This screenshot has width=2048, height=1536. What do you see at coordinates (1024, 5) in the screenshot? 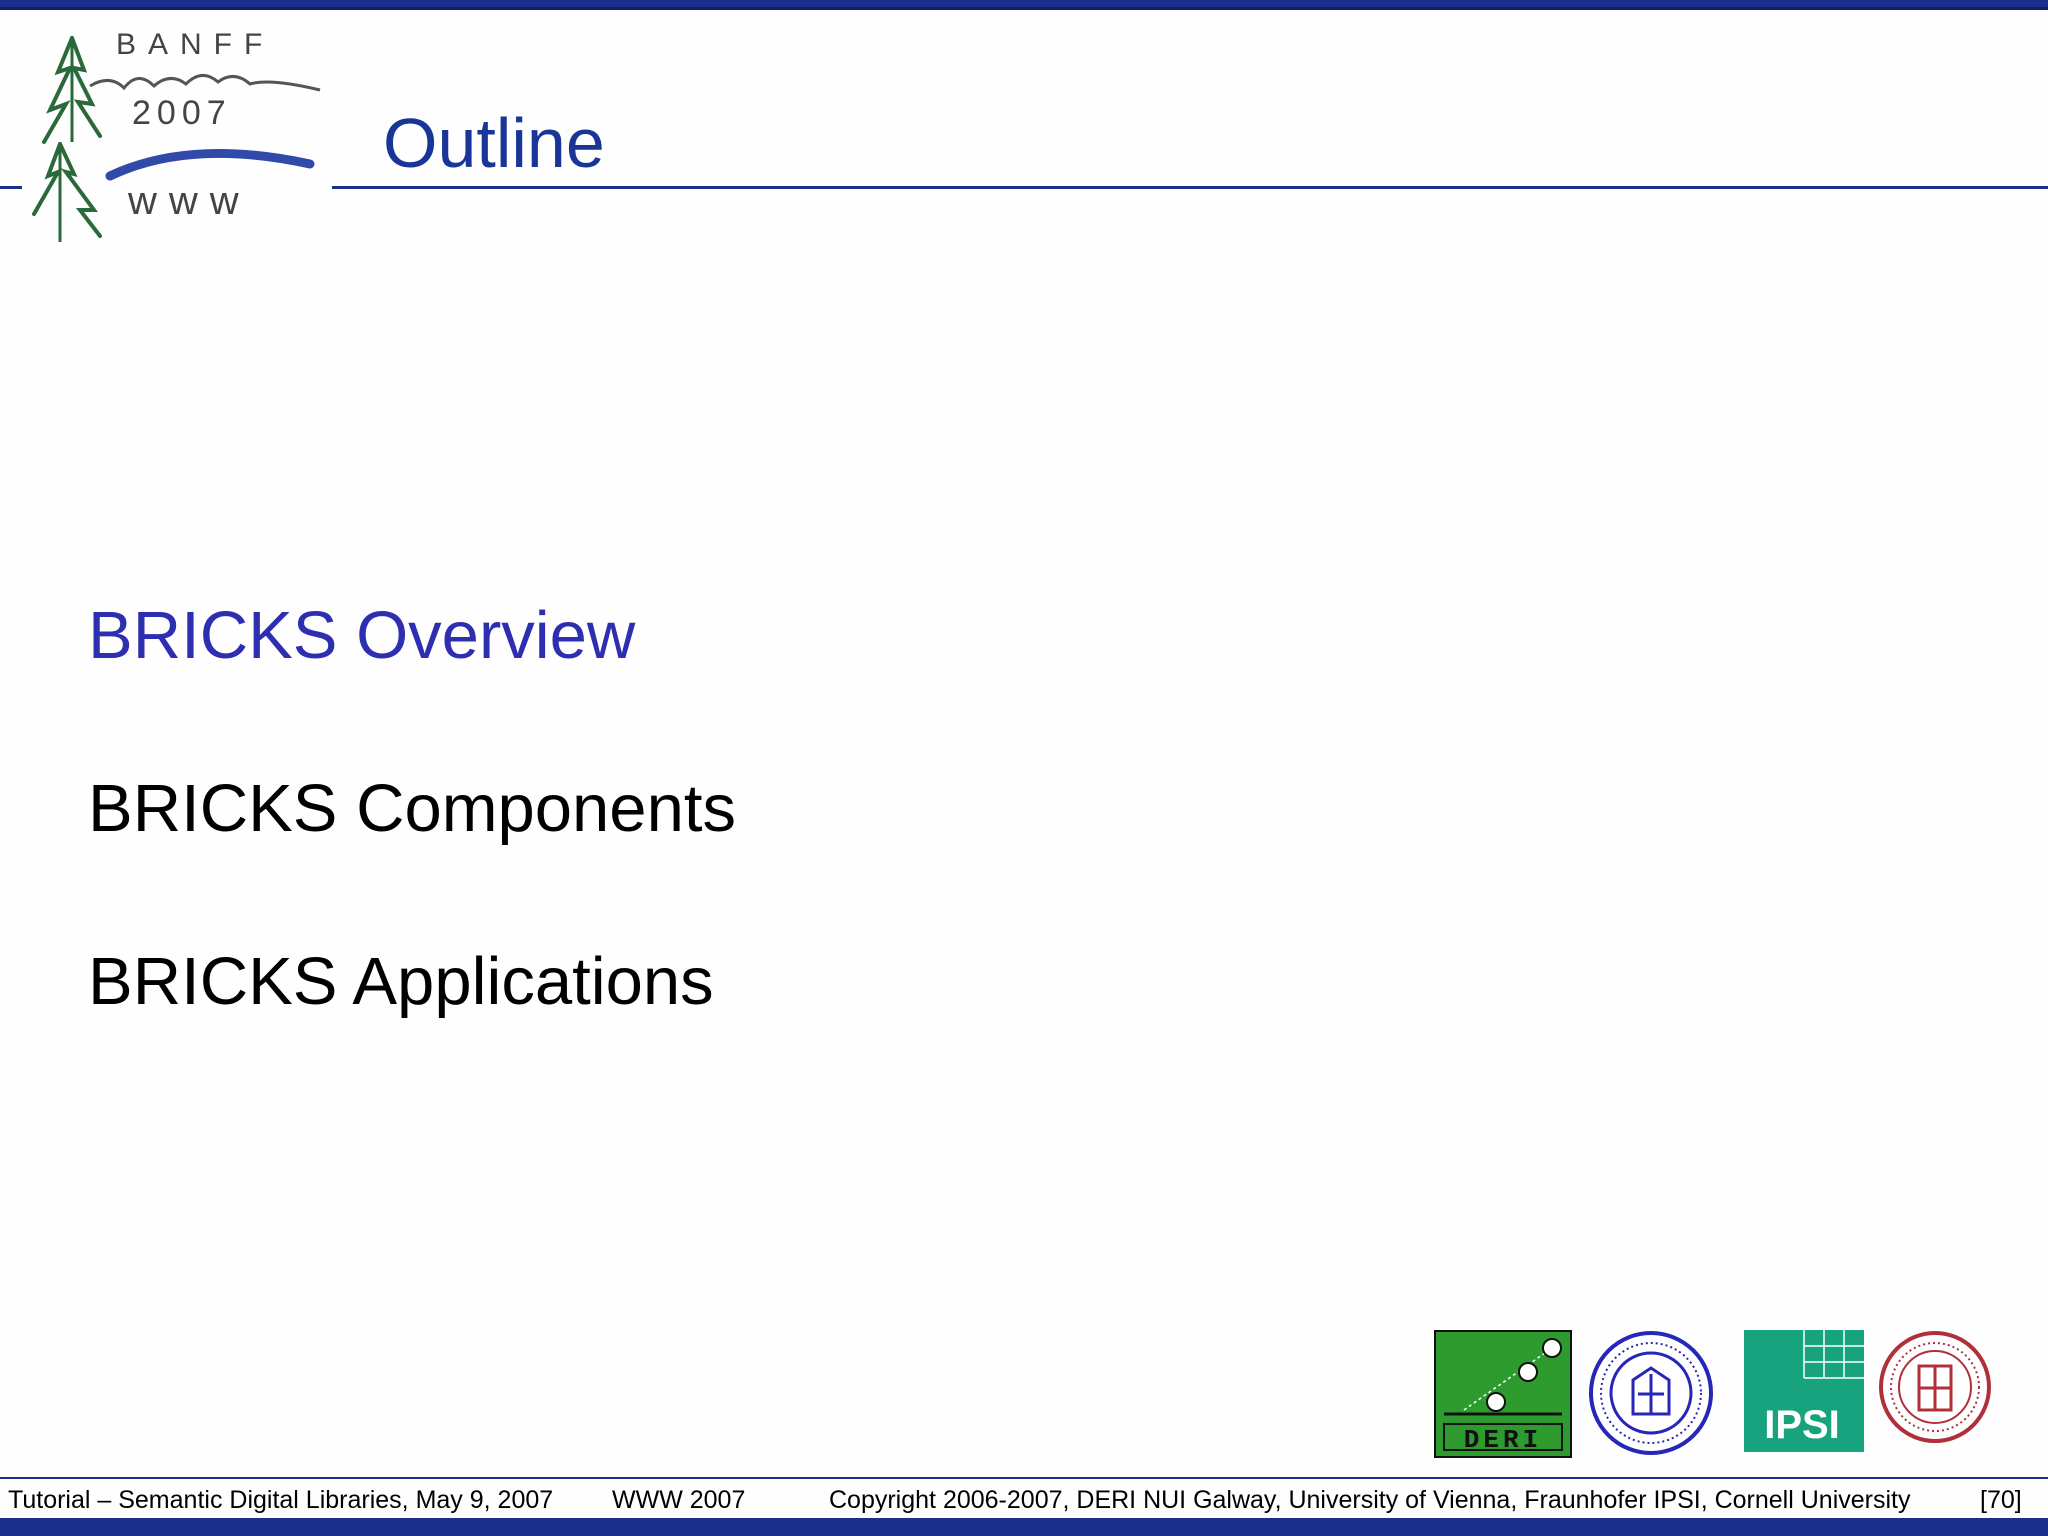
I see `top-bar` at bounding box center [1024, 5].